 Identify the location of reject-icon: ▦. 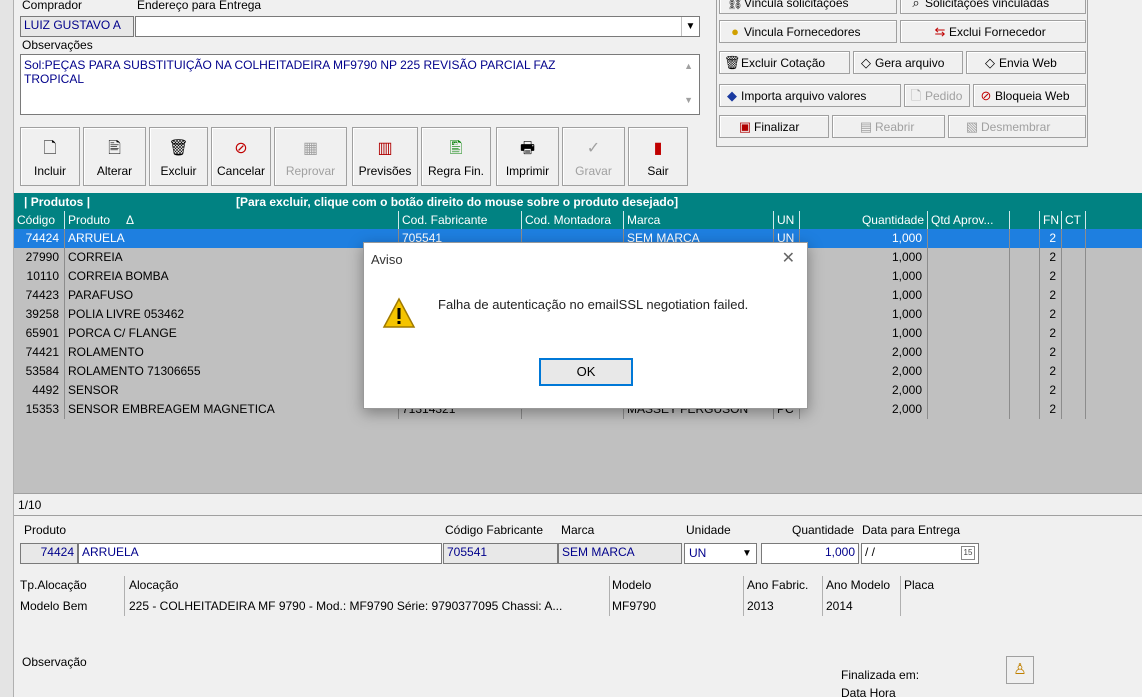
(310, 148).